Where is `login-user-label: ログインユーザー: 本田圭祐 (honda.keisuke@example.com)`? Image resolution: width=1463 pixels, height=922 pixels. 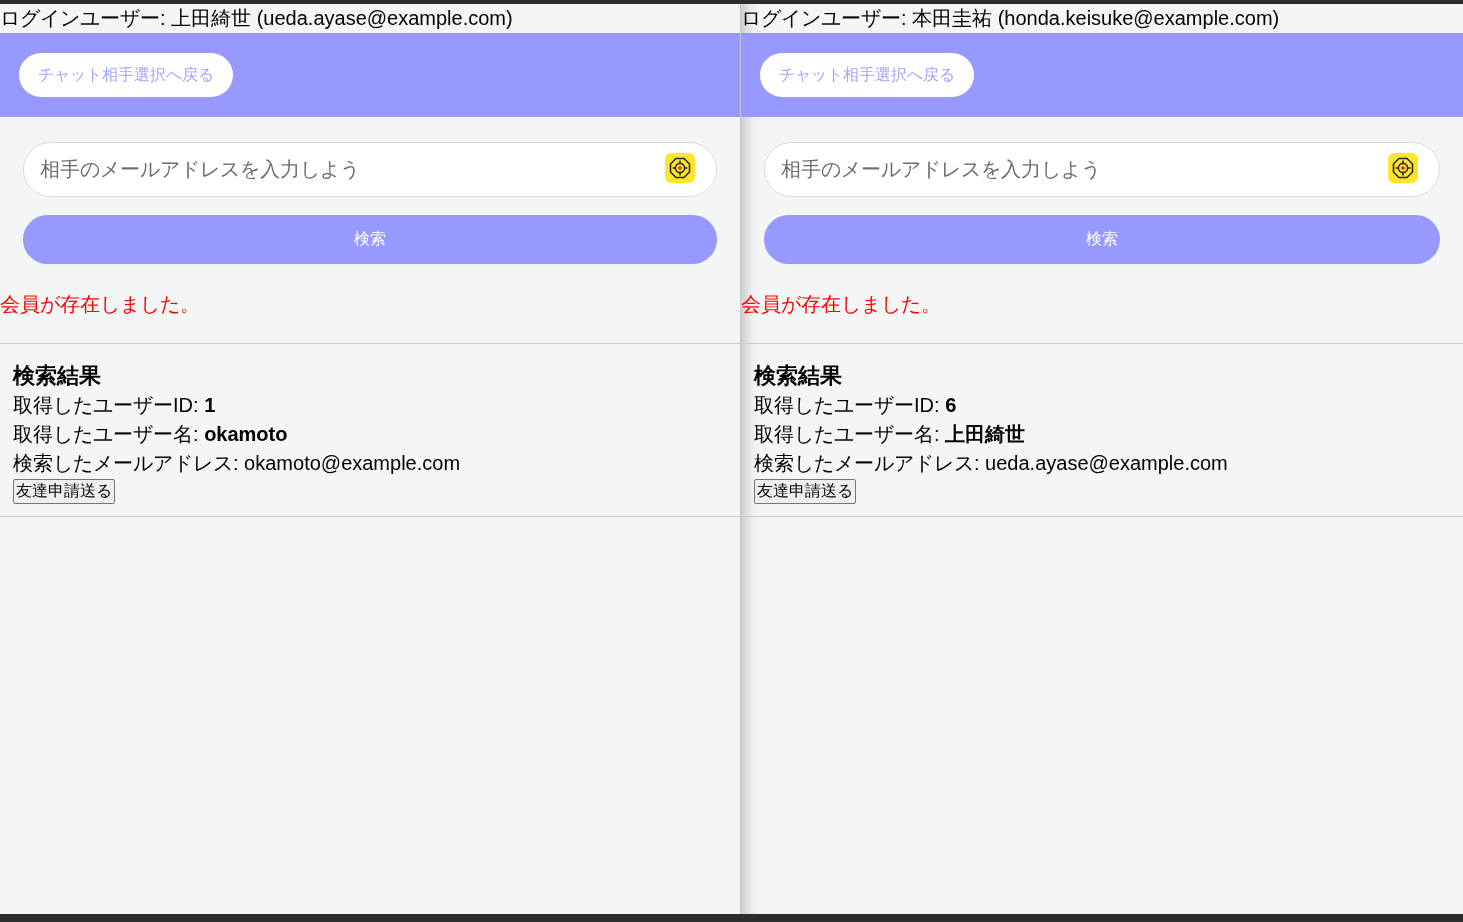 login-user-label: ログインユーザー: 本田圭祐 (honda.keisuke@example.com) is located at coordinates (1010, 18).